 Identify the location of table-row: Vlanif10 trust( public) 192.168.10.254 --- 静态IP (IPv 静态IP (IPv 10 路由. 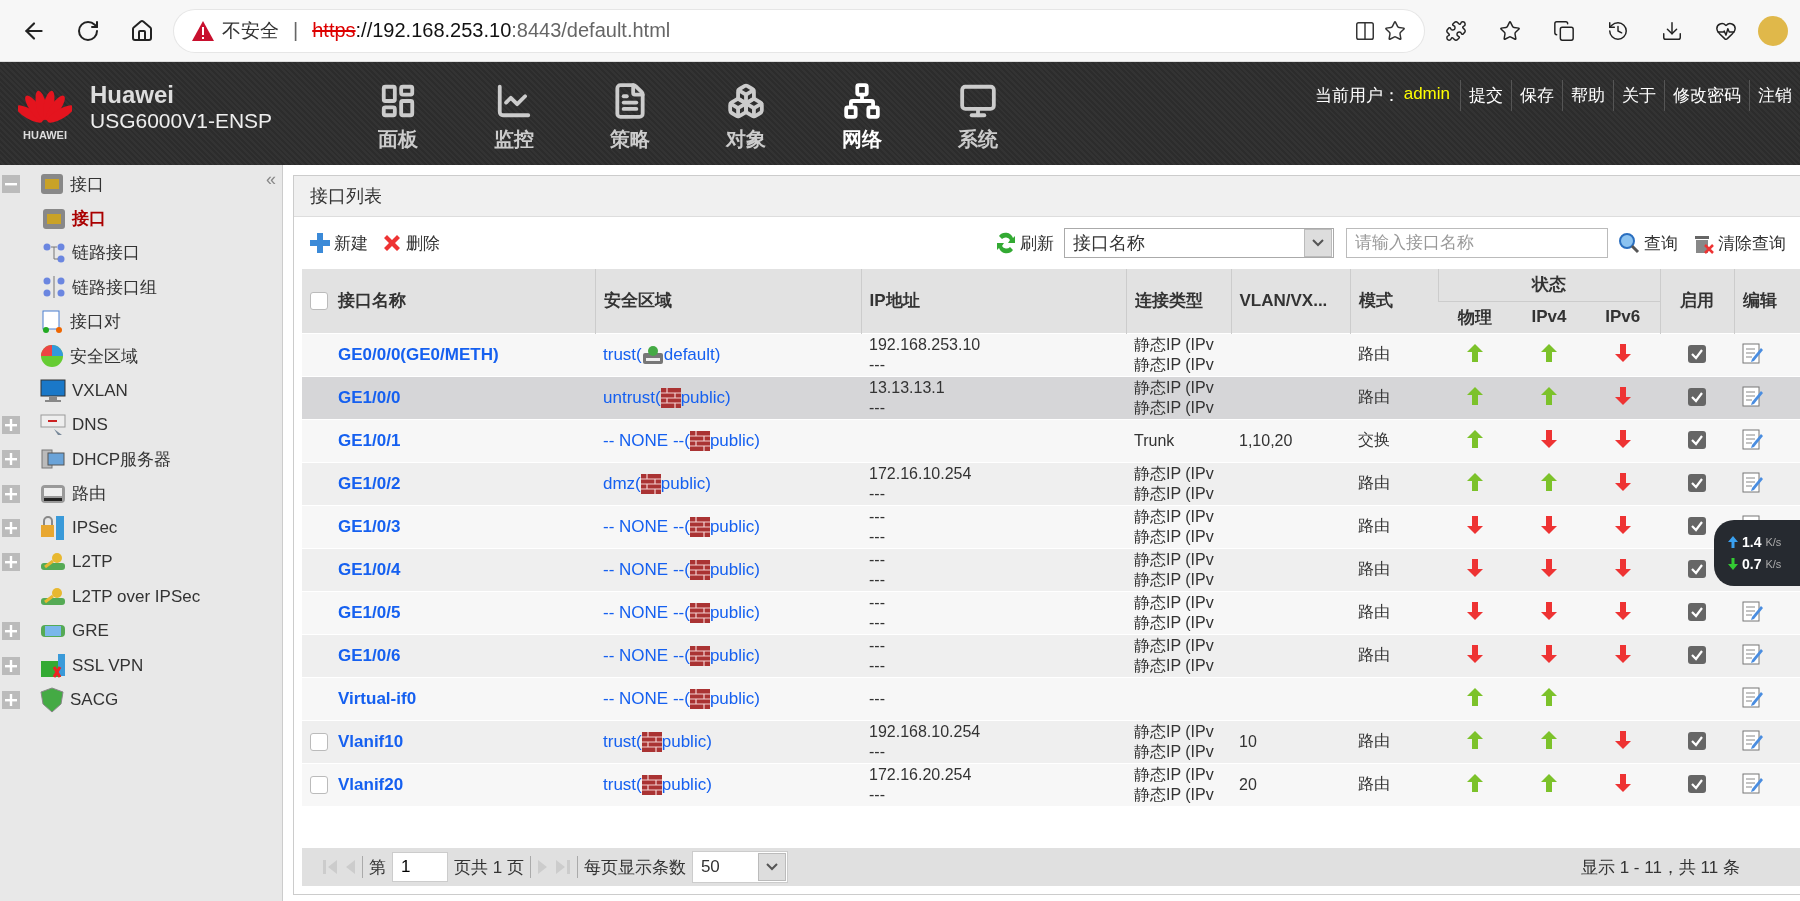
(1051, 741).